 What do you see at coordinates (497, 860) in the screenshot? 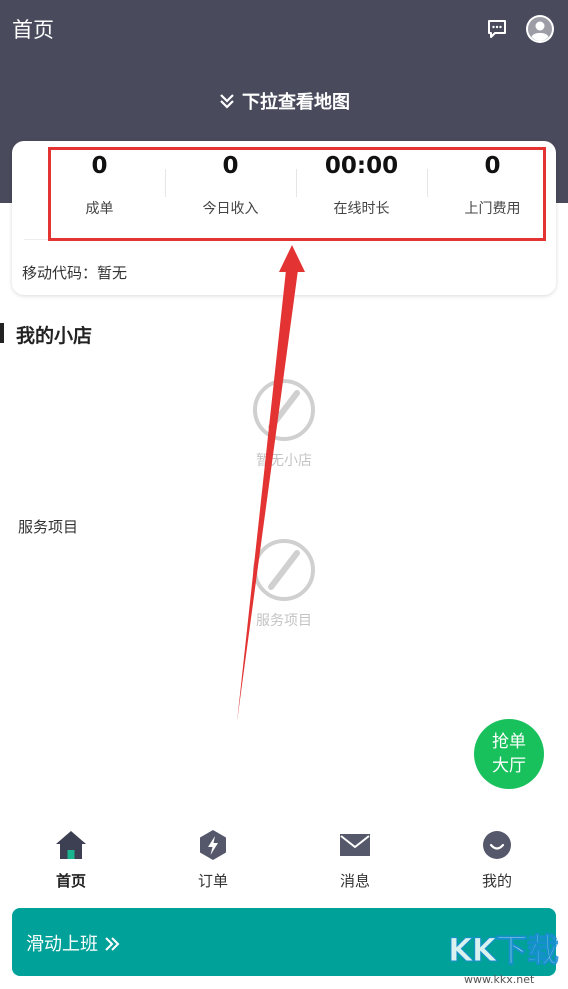
I see `tab-mine: 我的` at bounding box center [497, 860].